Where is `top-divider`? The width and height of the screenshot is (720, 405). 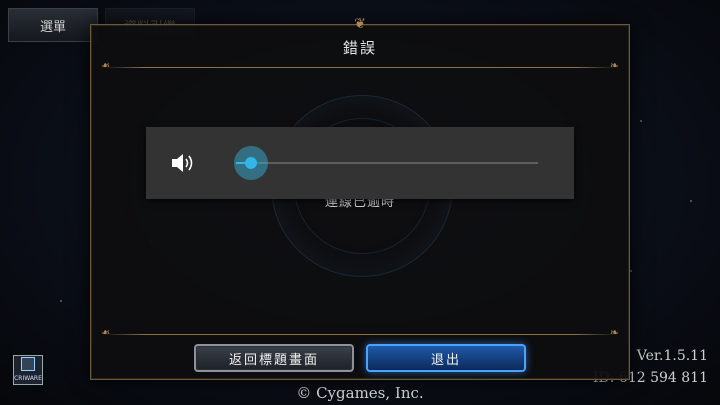 top-divider is located at coordinates (361, 65).